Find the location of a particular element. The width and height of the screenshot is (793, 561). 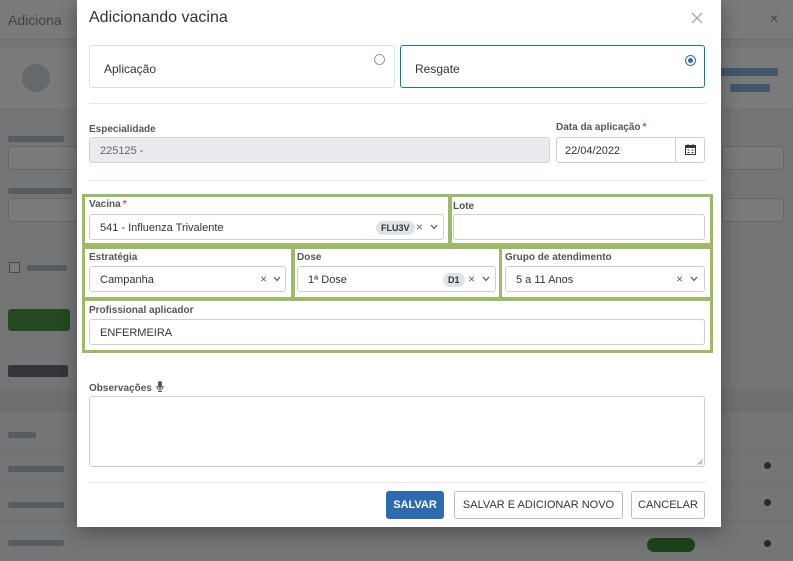

vacina-value: 541 - Influenza Trivalente is located at coordinates (162, 228).